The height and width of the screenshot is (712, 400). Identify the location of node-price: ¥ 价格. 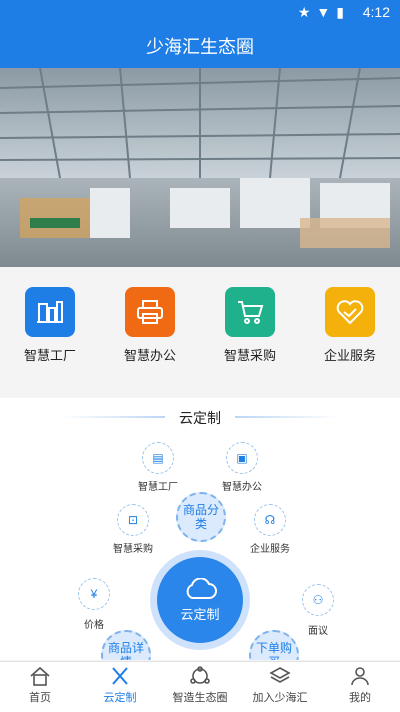
(94, 604).